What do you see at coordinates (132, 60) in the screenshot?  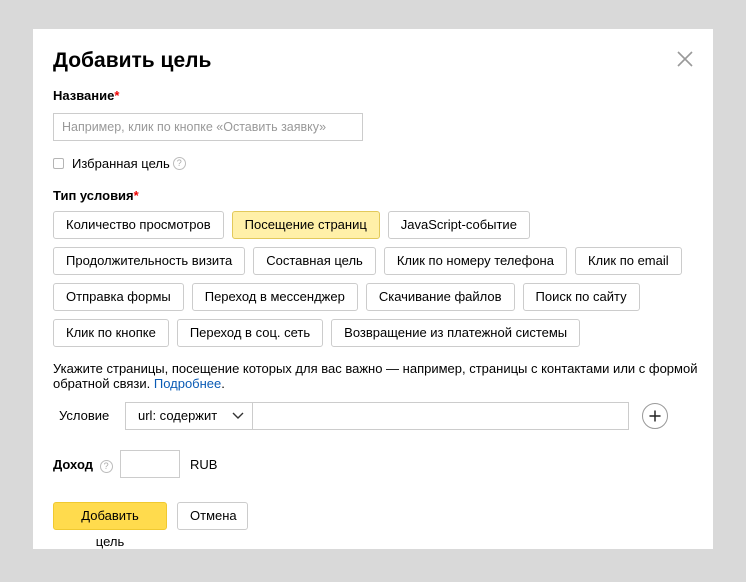 I see `dialog-title: Добавить цель` at bounding box center [132, 60].